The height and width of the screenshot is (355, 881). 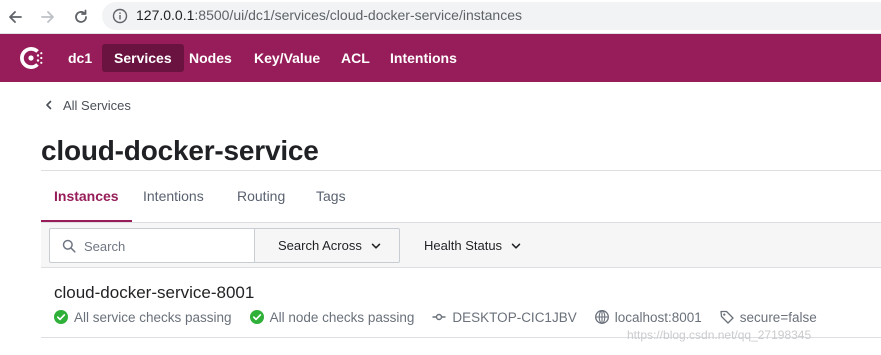 I want to click on breadcrumb: All Services, so click(x=87, y=105).